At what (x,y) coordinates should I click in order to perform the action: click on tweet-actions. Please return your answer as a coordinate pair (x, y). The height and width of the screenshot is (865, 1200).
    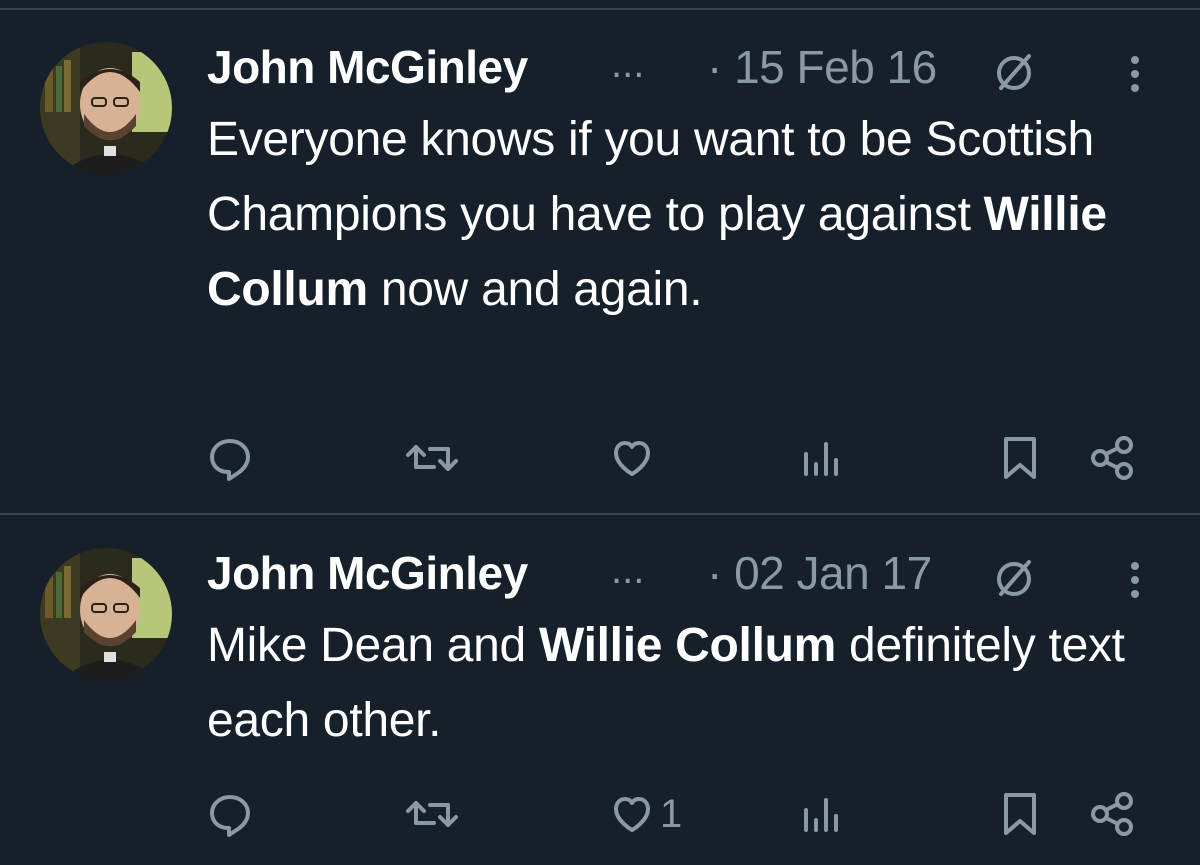
    Looking at the image, I should click on (600, 458).